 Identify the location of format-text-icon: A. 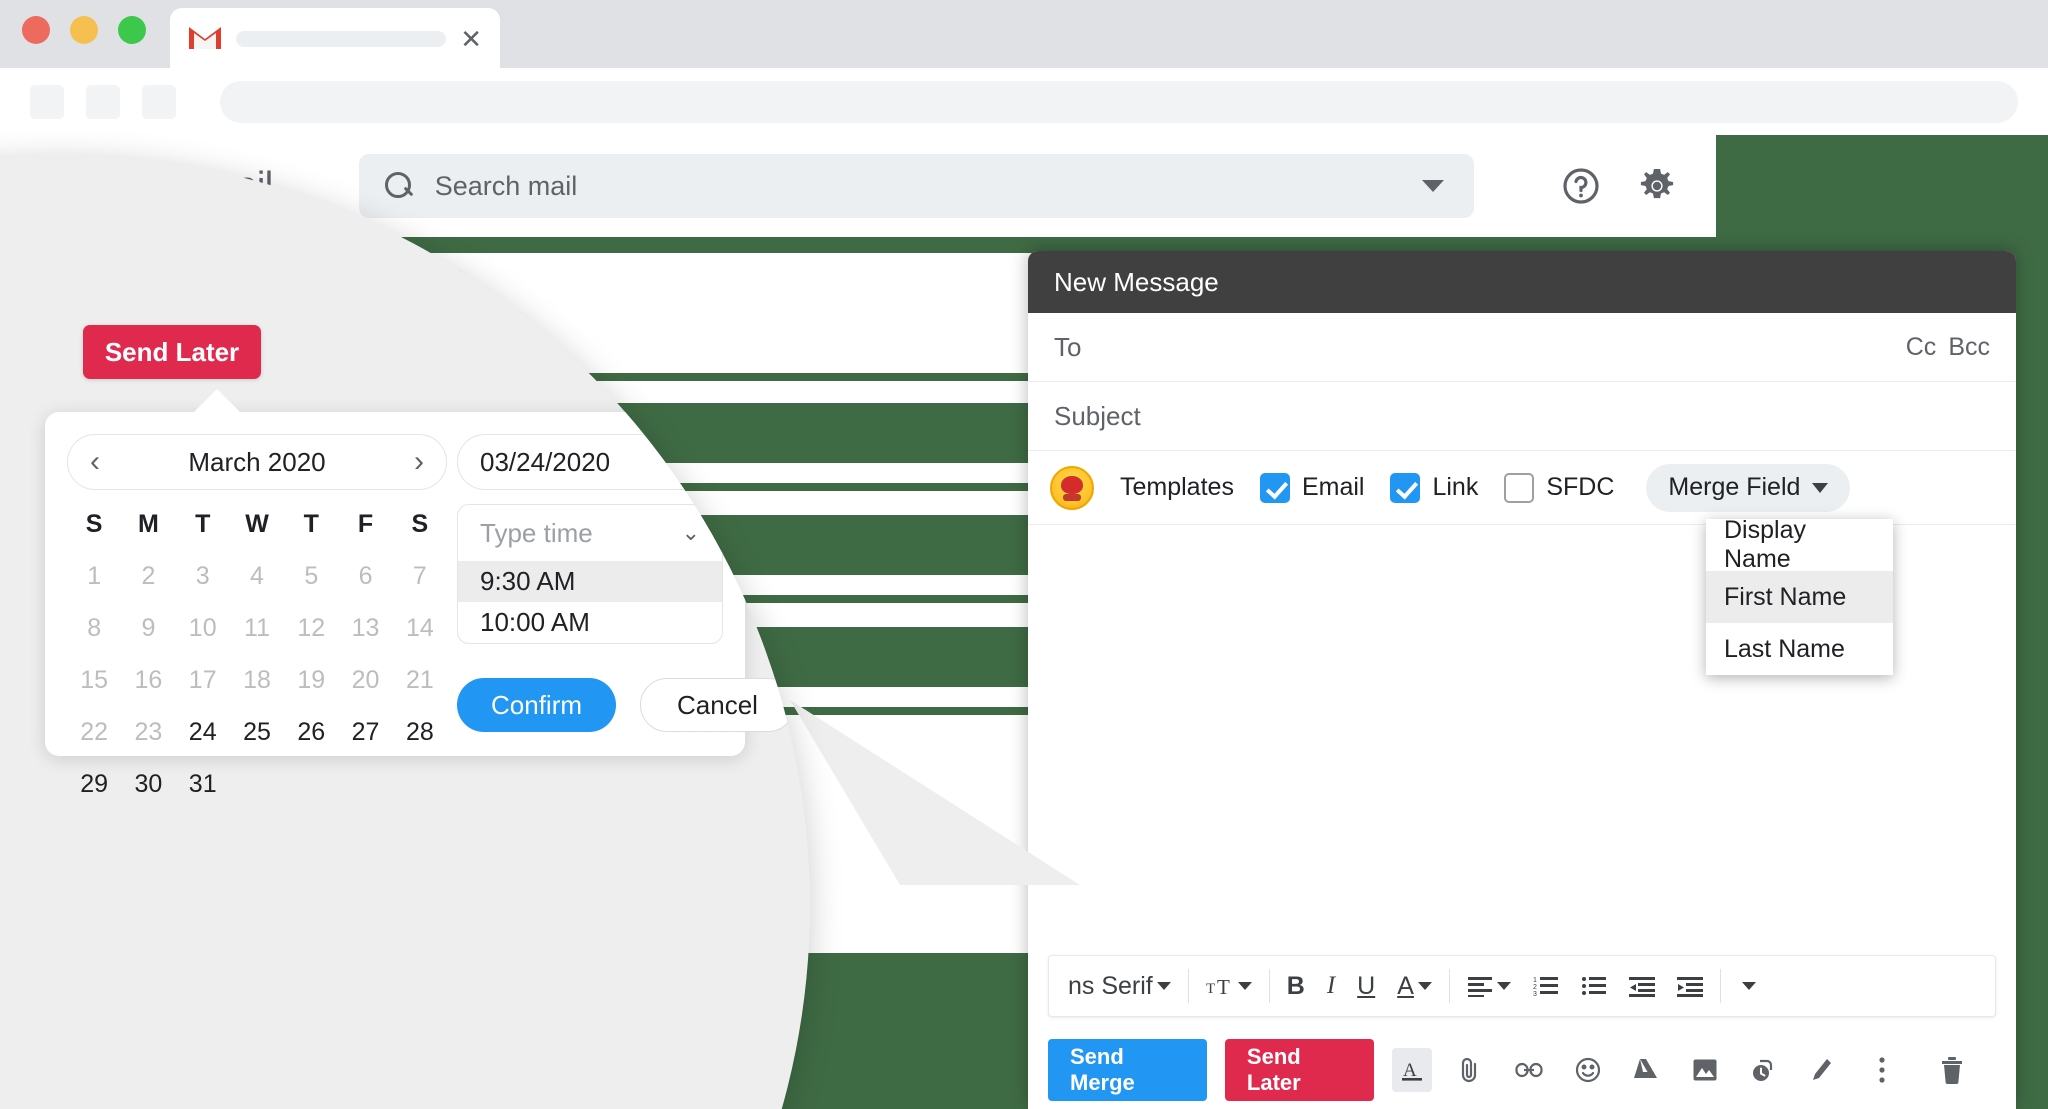
(1412, 1070).